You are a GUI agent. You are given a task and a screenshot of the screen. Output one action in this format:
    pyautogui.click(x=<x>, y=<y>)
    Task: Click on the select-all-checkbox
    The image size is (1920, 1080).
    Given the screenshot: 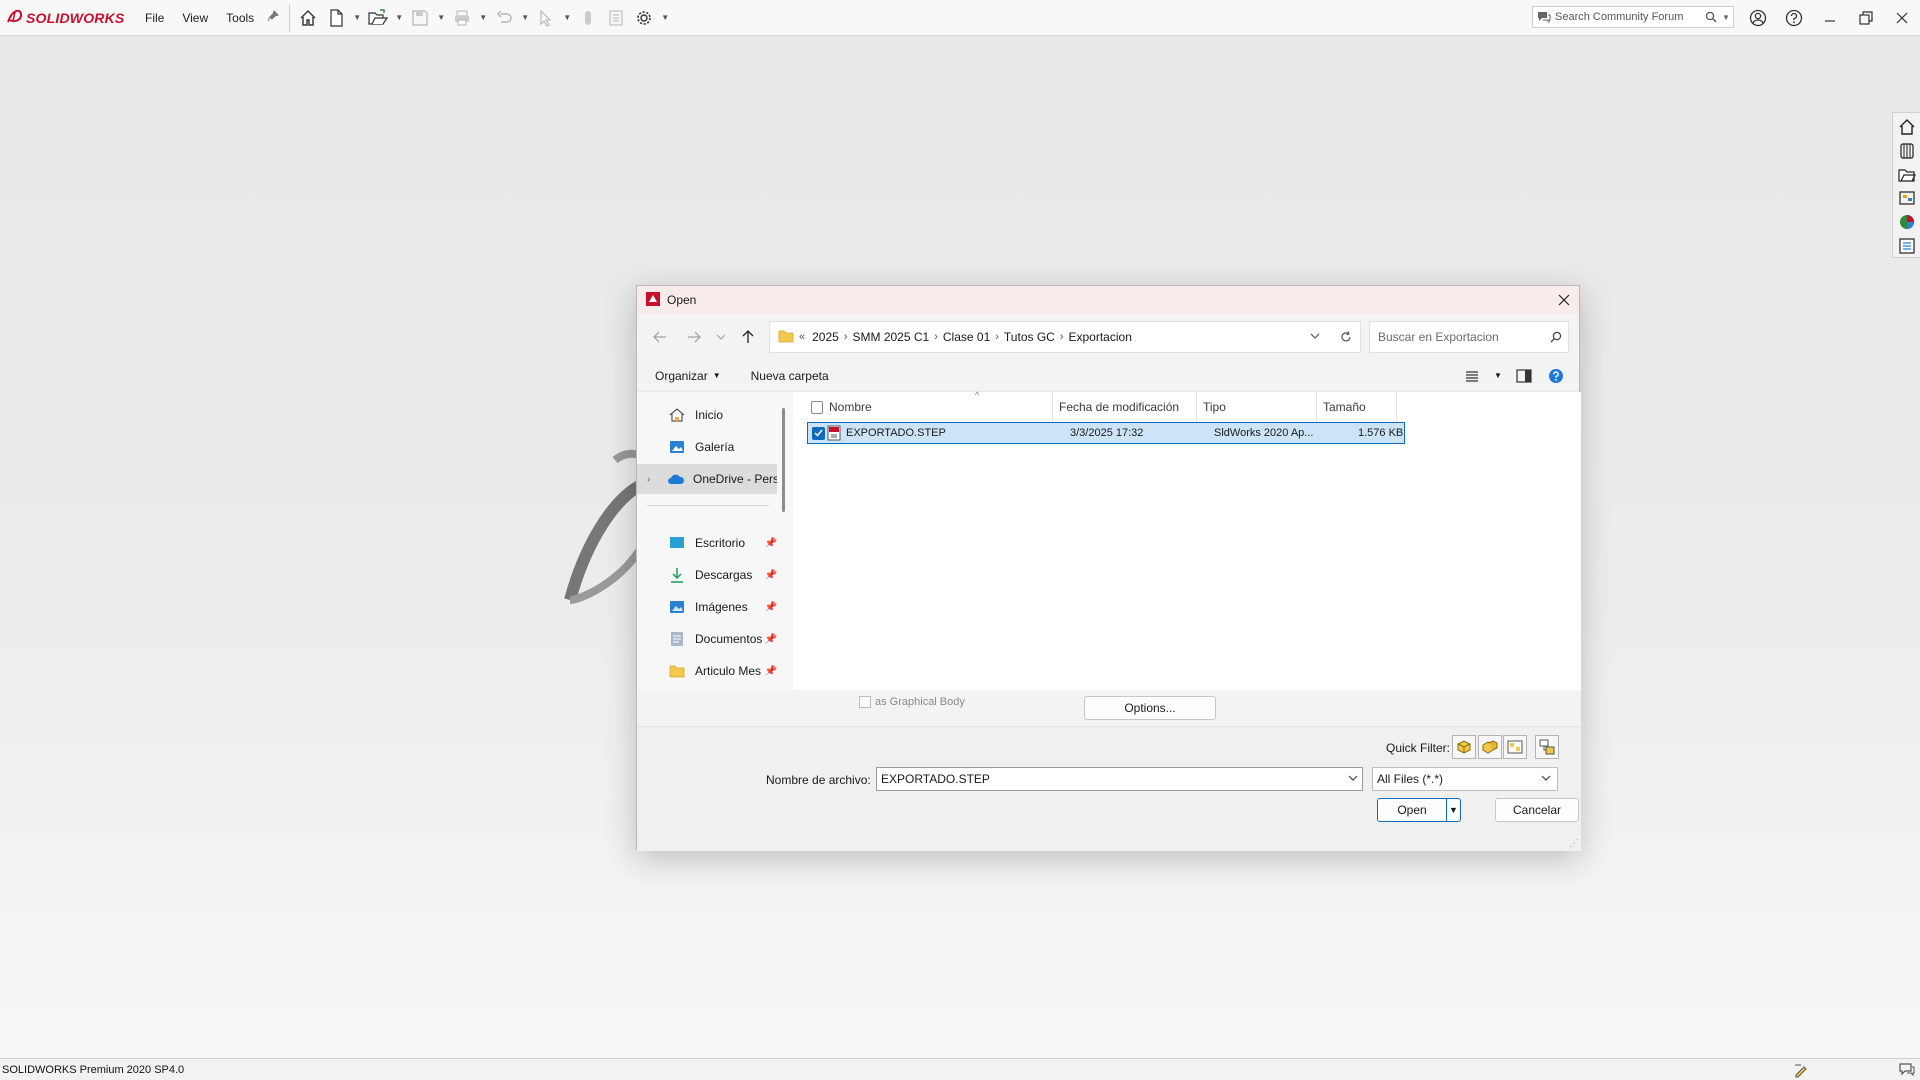 What is the action you would take?
    pyautogui.click(x=808, y=407)
    